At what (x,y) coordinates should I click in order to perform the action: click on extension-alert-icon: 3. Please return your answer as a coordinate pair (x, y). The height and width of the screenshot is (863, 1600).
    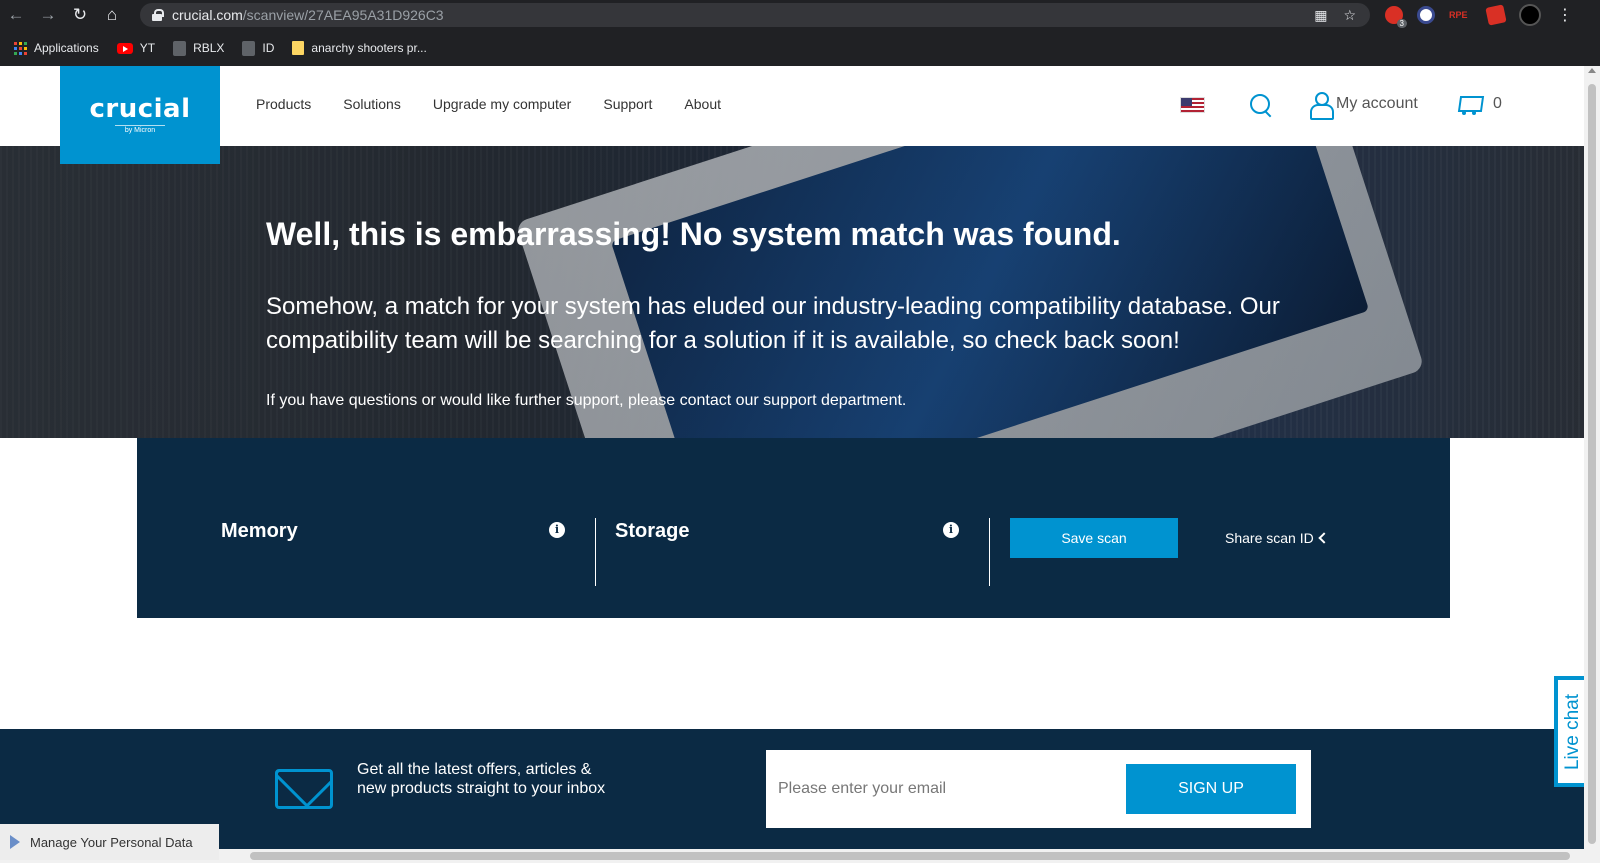
    Looking at the image, I should click on (1396, 17).